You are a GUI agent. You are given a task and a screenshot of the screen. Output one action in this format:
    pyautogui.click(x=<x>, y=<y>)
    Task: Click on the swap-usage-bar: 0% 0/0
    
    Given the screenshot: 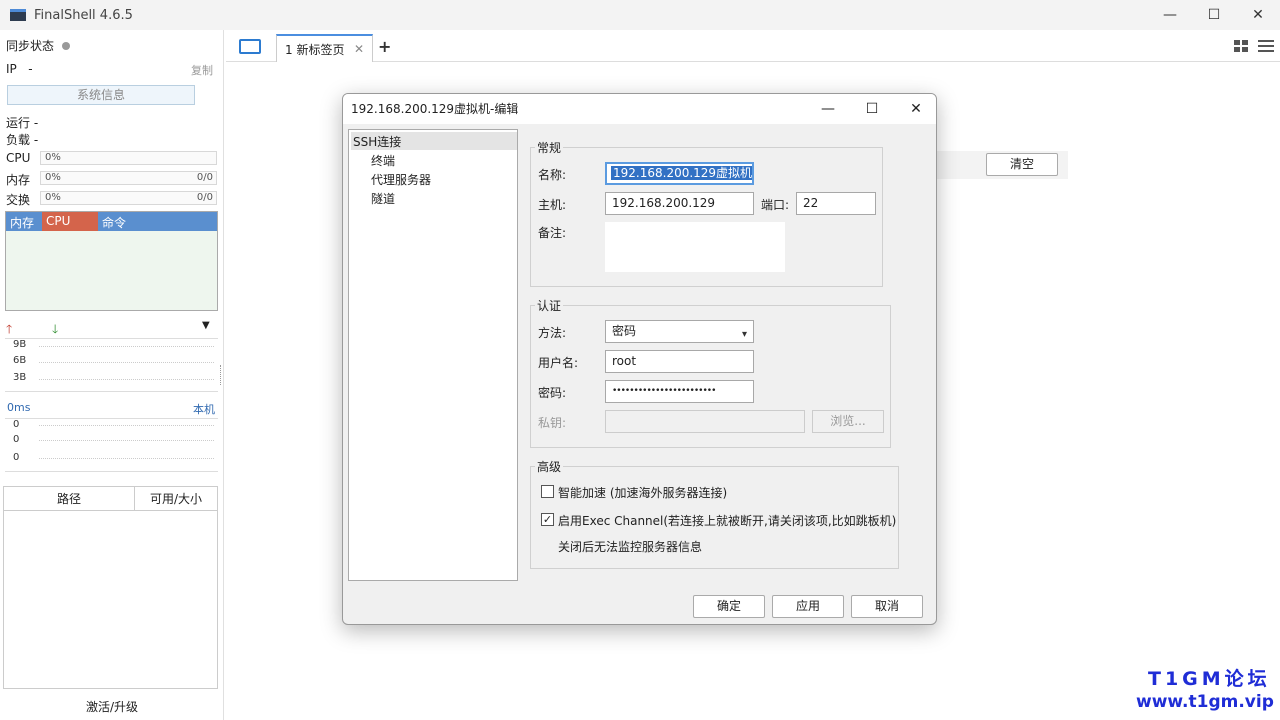 What is the action you would take?
    pyautogui.click(x=128, y=198)
    